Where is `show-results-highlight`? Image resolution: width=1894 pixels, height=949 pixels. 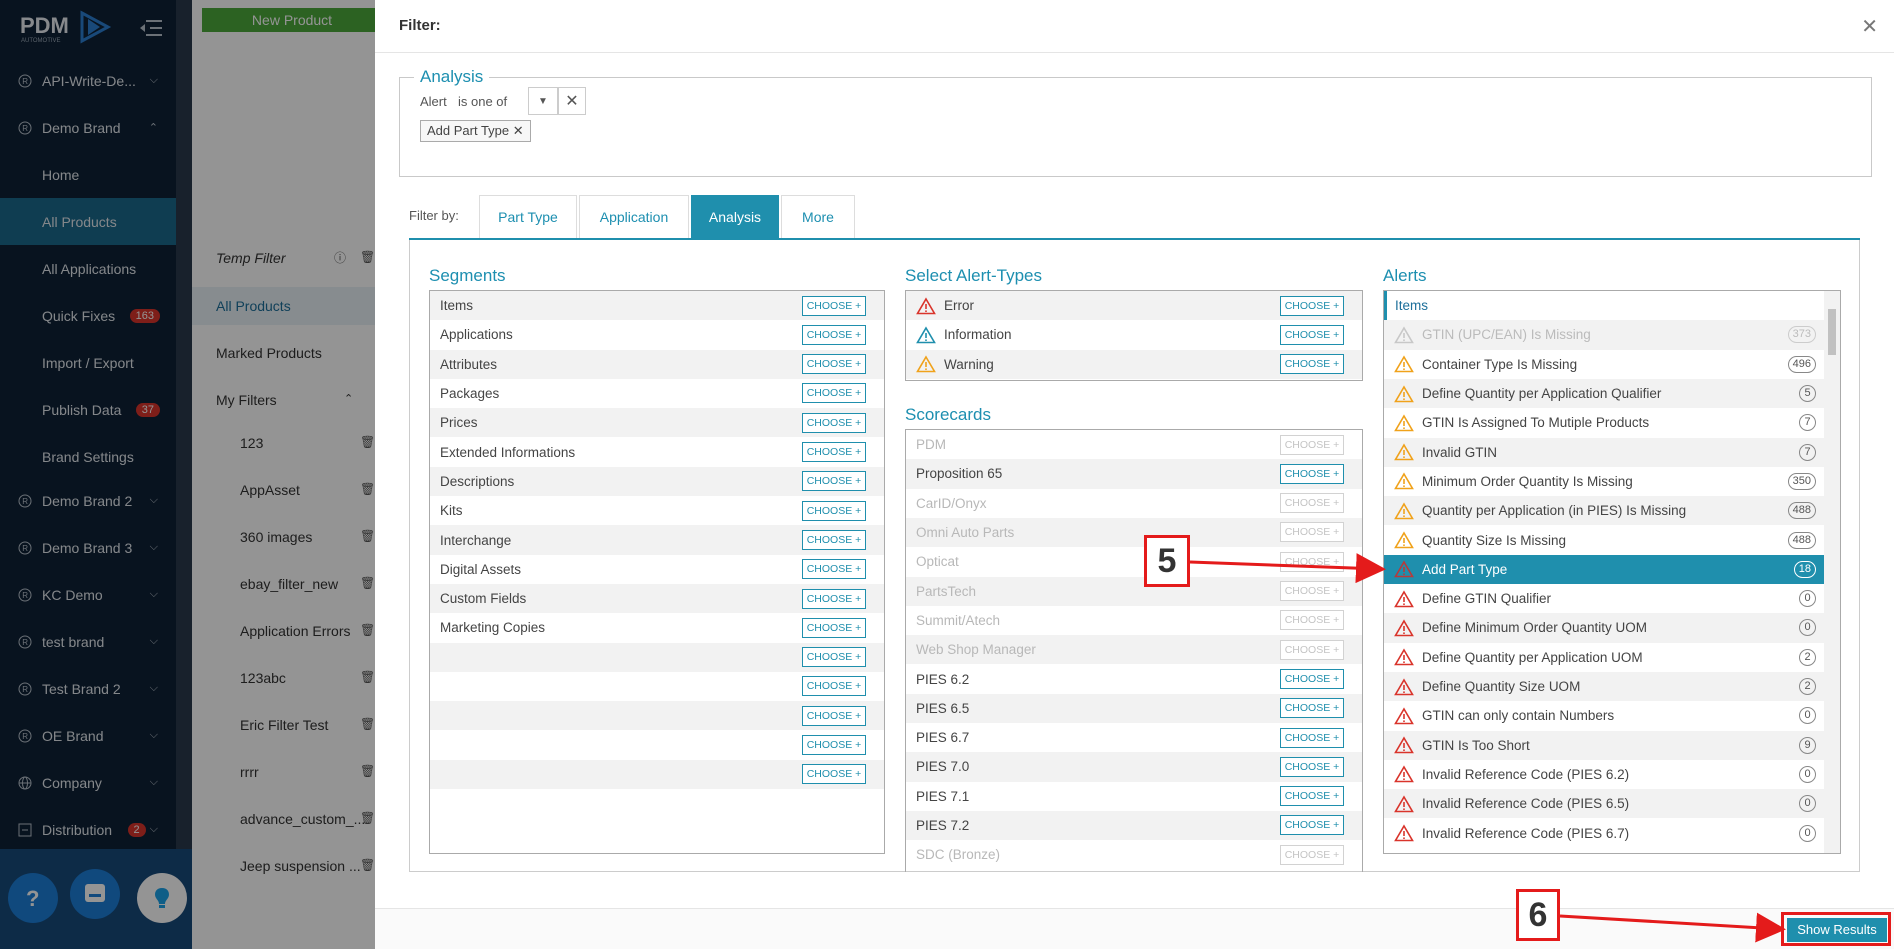
show-results-highlight is located at coordinates (1836, 929).